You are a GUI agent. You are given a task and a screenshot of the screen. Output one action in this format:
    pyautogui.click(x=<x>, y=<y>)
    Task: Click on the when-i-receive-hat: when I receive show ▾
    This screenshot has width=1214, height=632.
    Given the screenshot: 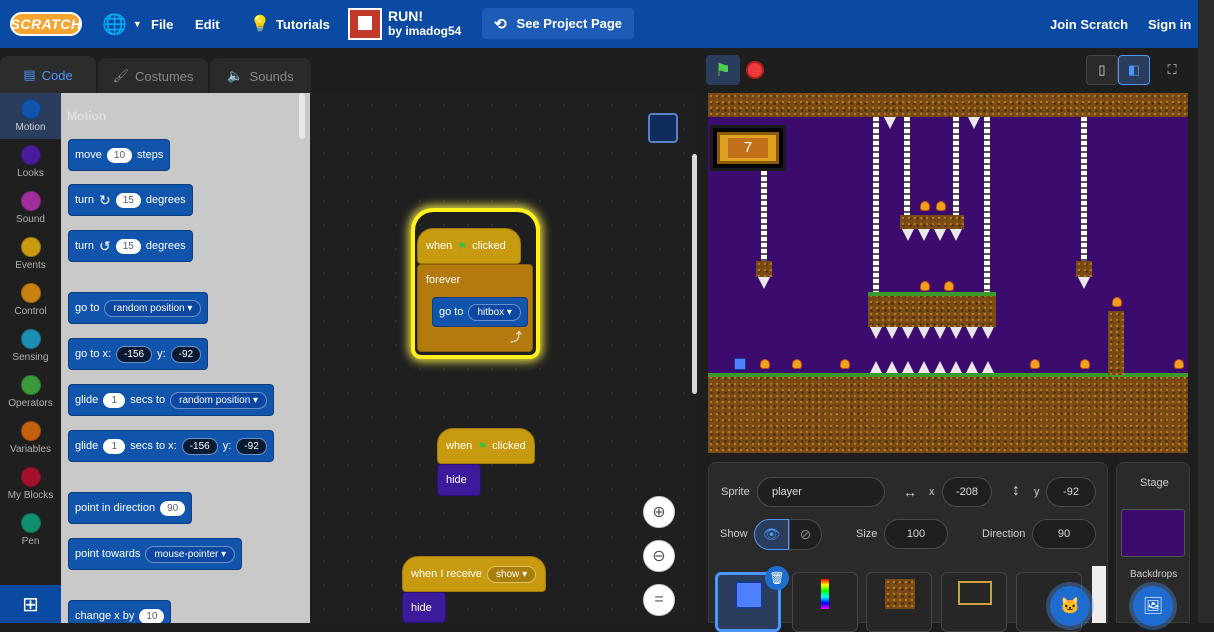 What is the action you would take?
    pyautogui.click(x=474, y=574)
    